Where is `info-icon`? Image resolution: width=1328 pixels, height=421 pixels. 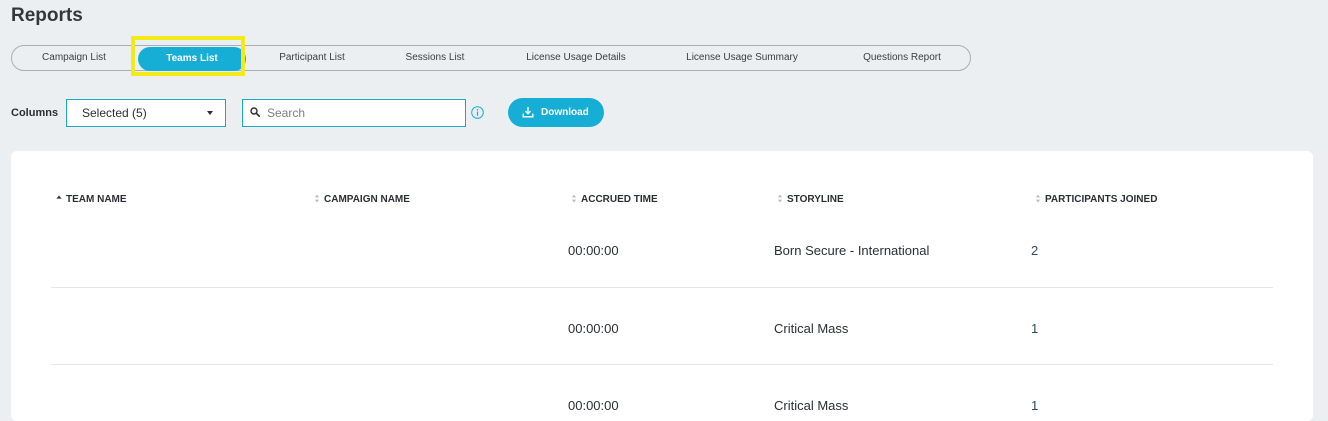
info-icon is located at coordinates (477, 112).